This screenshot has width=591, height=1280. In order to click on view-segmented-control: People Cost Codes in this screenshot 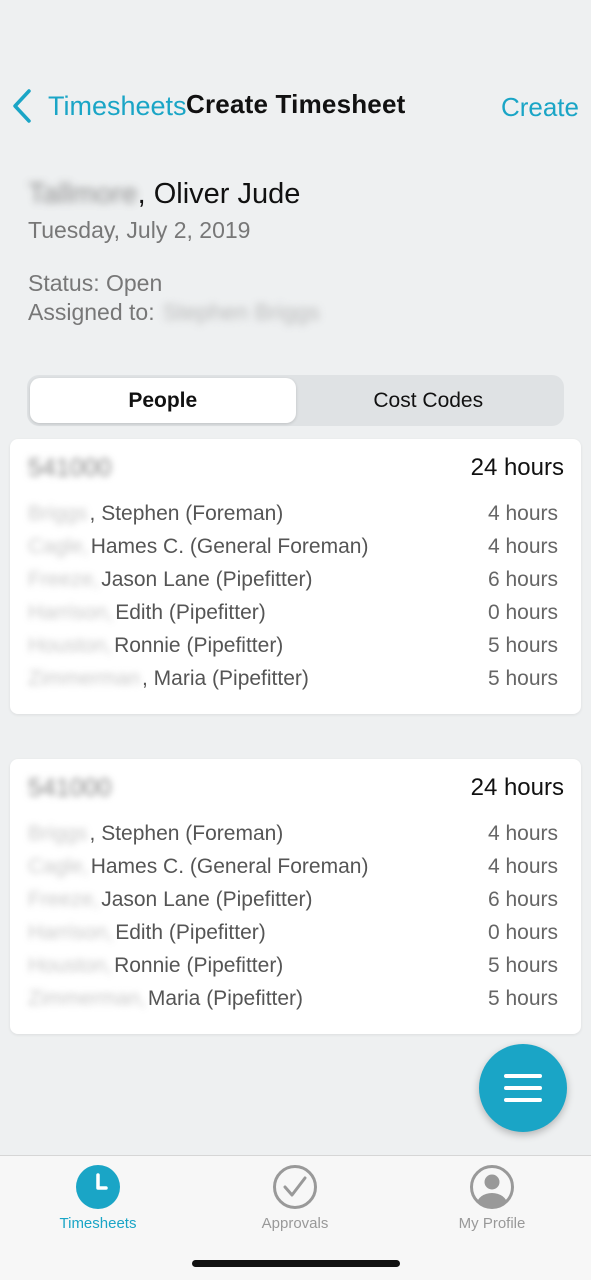, I will do `click(295, 400)`.